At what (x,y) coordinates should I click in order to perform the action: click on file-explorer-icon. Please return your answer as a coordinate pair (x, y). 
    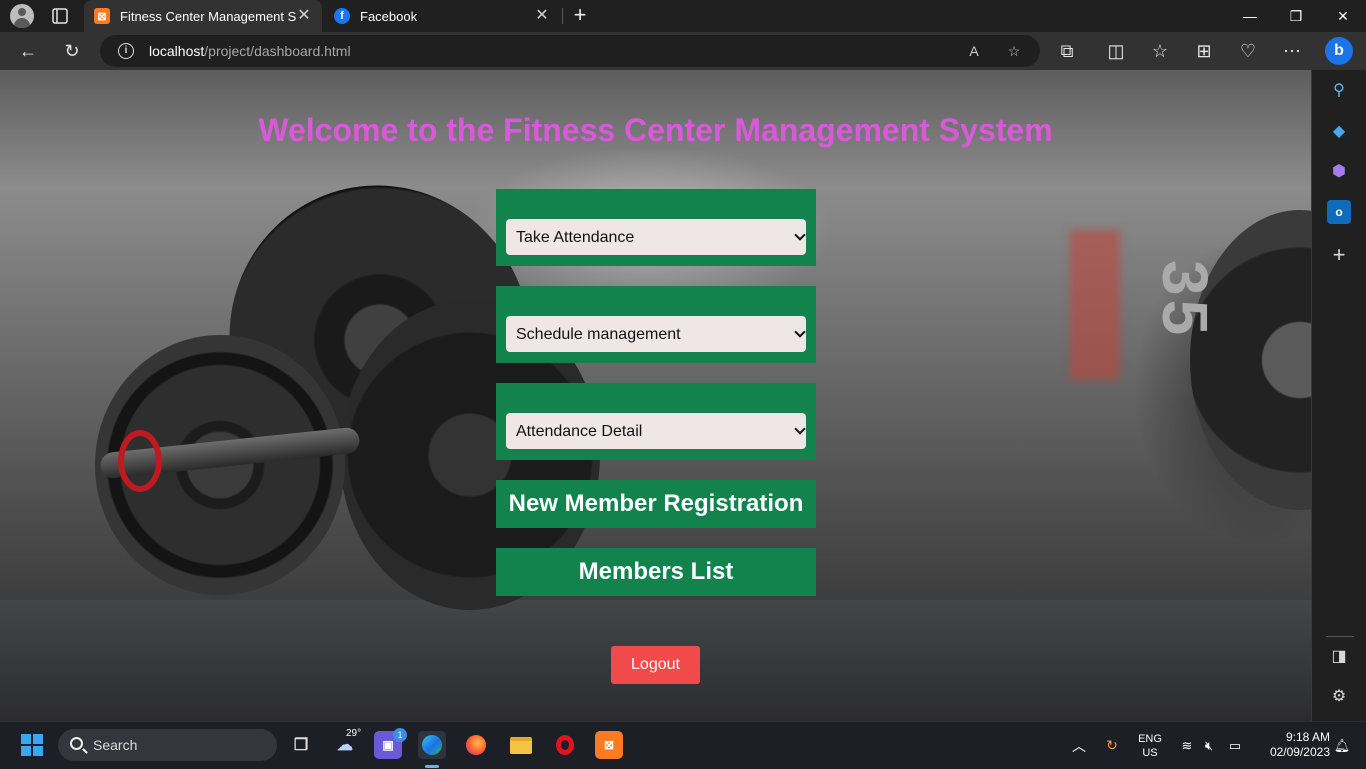
    Looking at the image, I should click on (521, 745).